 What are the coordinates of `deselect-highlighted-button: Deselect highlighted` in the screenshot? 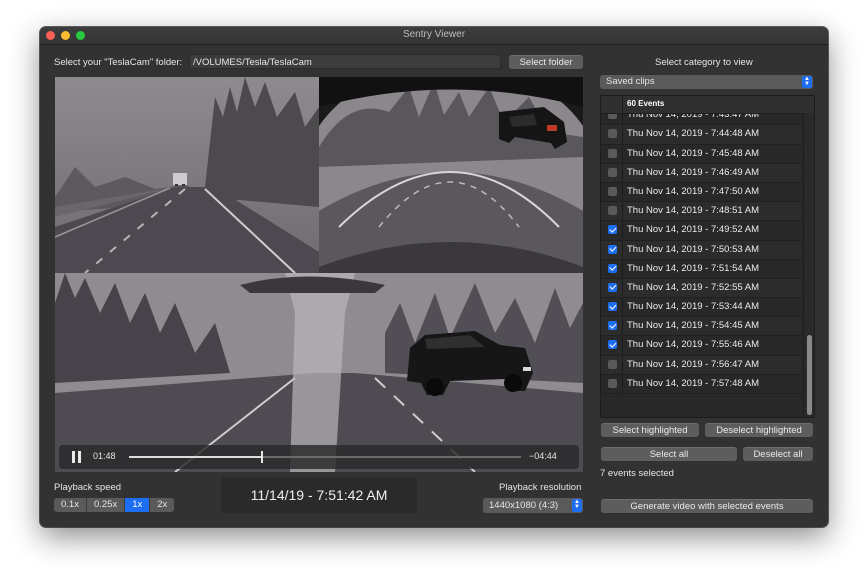 It's located at (759, 430).